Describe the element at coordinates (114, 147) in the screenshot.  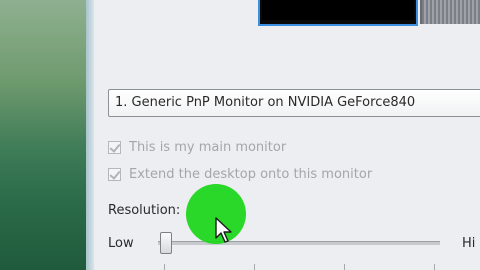
I see `main-monitor-checkbox` at that location.